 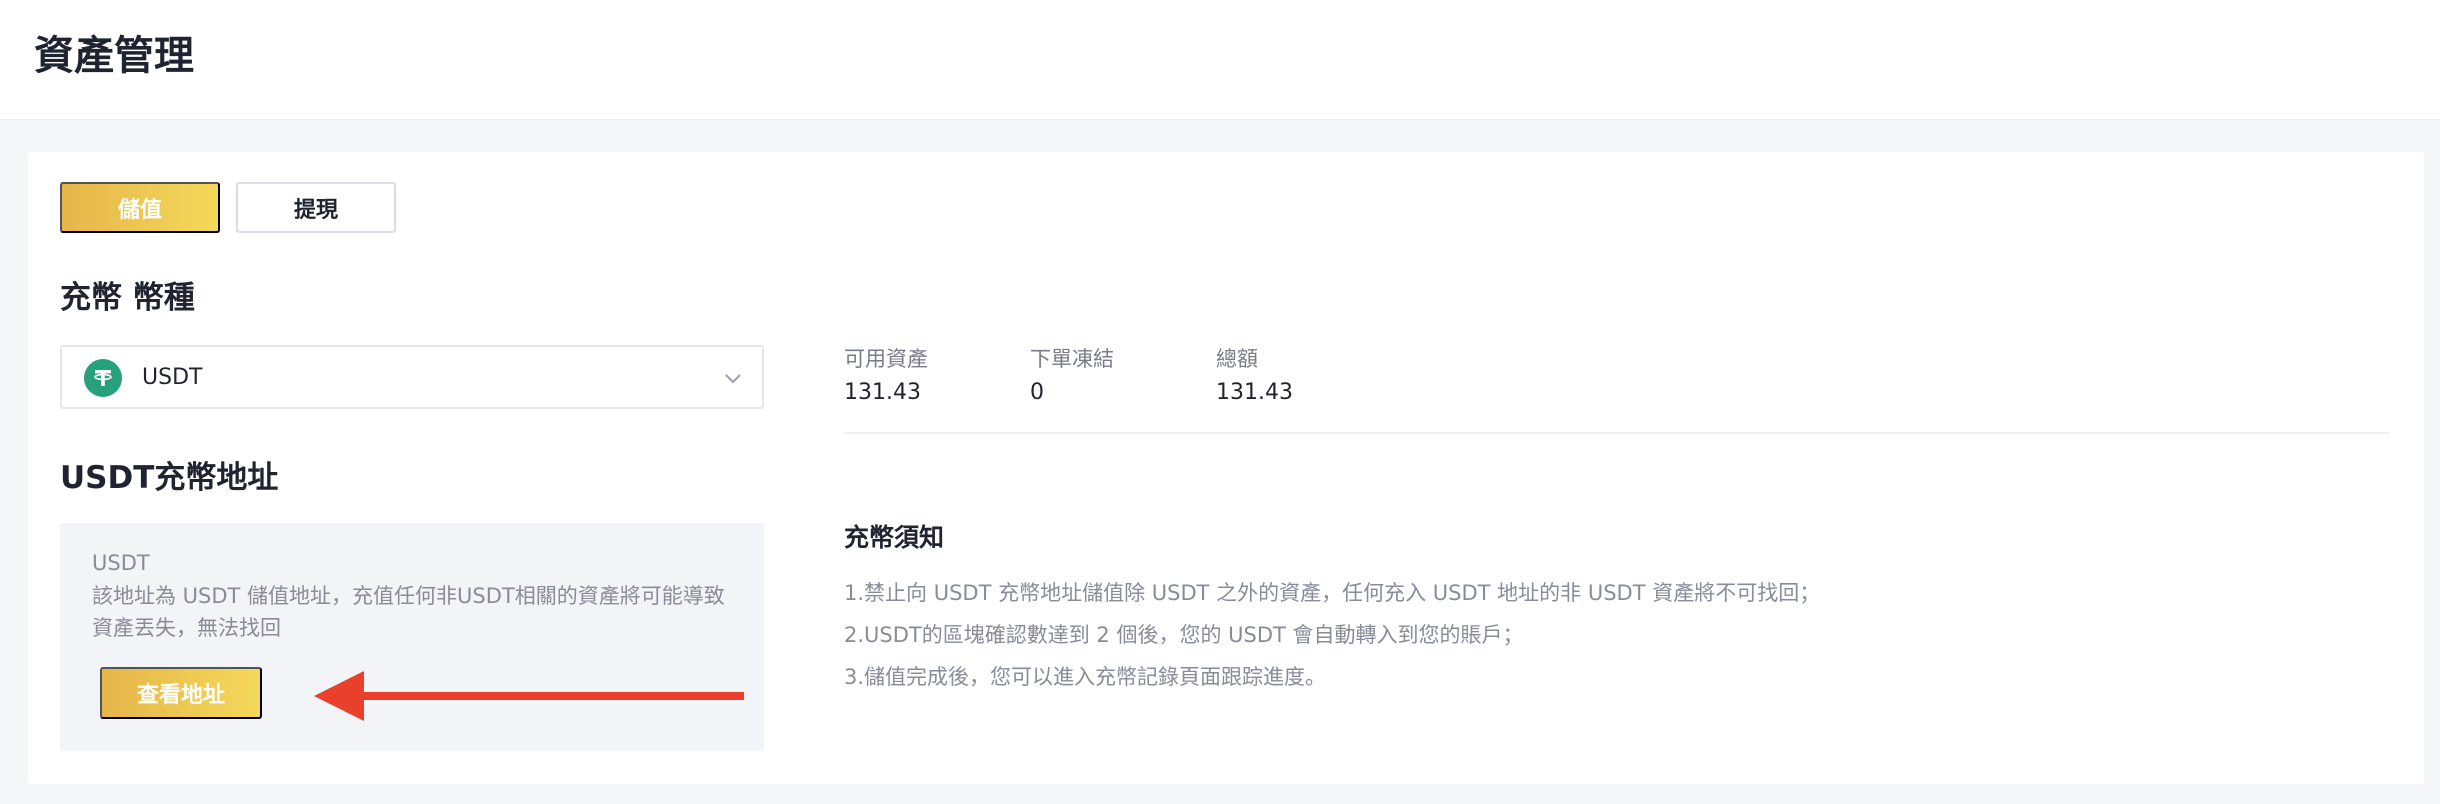 What do you see at coordinates (894, 537) in the screenshot?
I see `notice-title: 充幣須知` at bounding box center [894, 537].